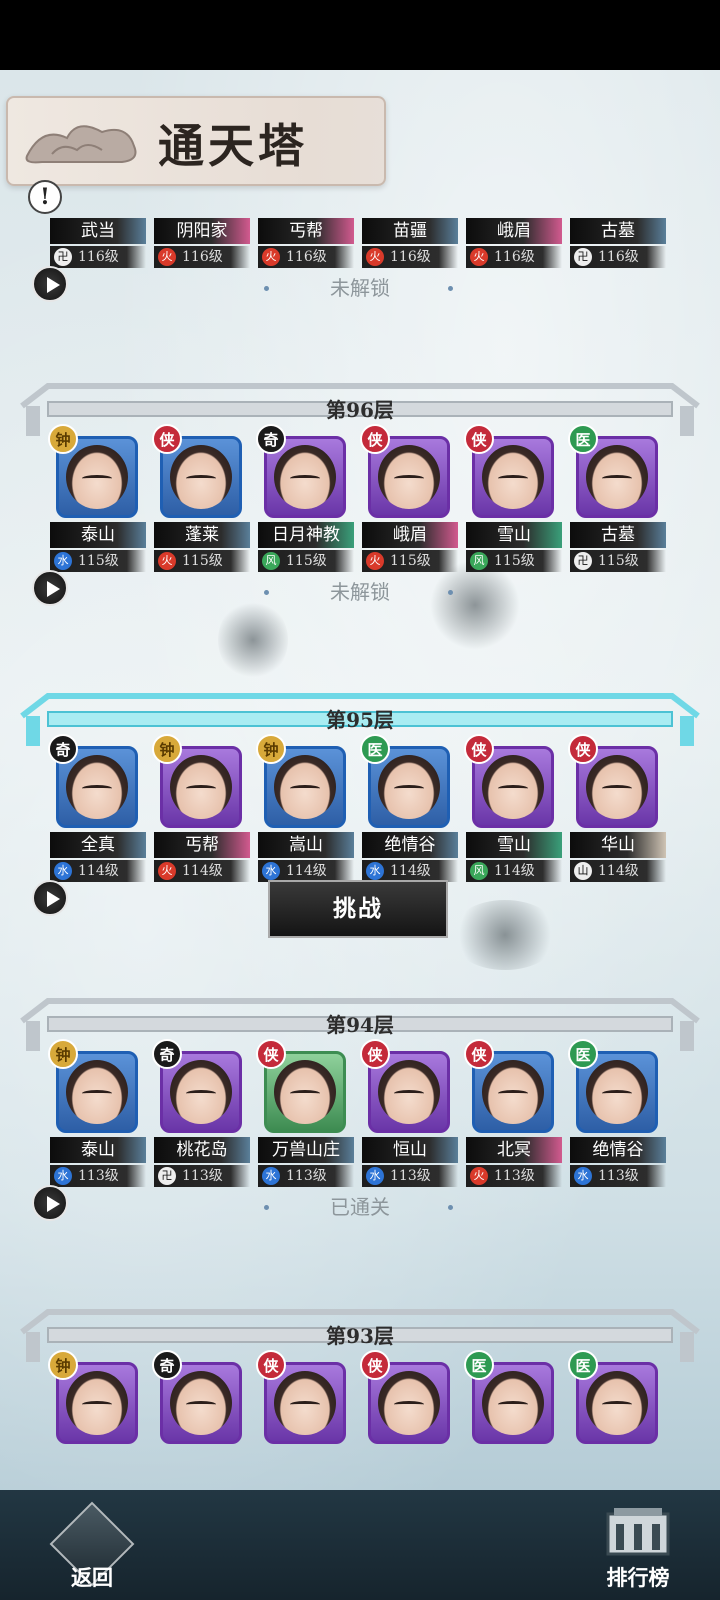 Image resolution: width=720 pixels, height=1600 pixels. I want to click on level-tag: 火 116级, so click(306, 257).